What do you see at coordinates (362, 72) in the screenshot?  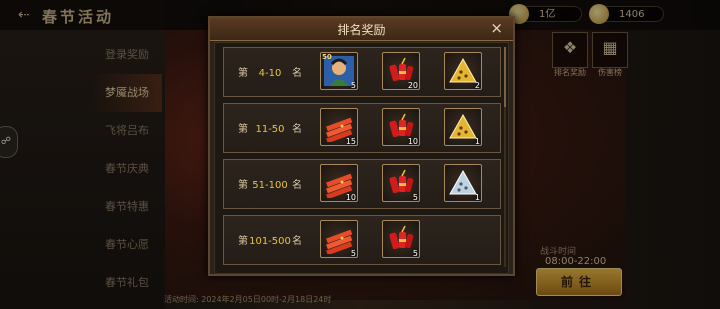 I see `reward-row: 第 4-10 名 50 5 20 2` at bounding box center [362, 72].